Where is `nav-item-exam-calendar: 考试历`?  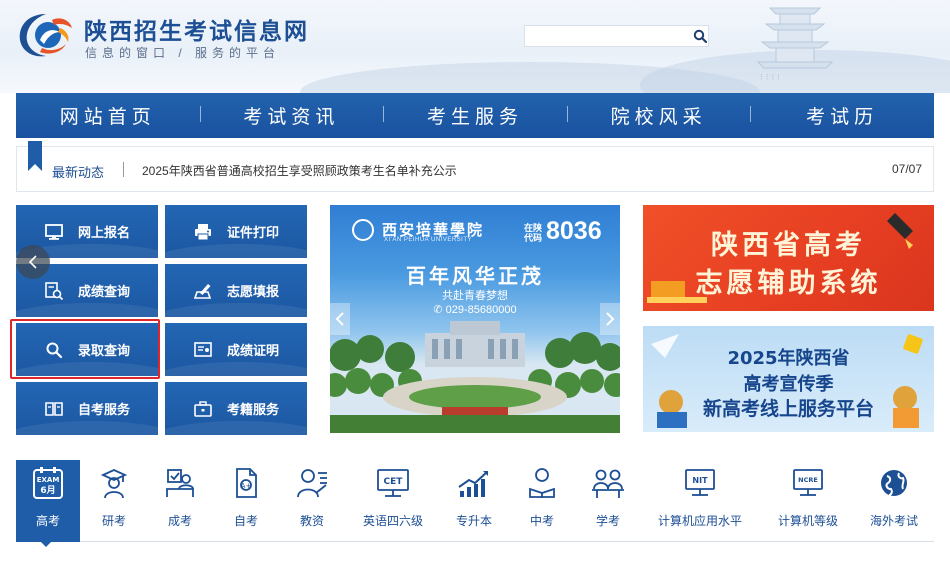 nav-item-exam-calendar: 考试历 is located at coordinates (842, 115).